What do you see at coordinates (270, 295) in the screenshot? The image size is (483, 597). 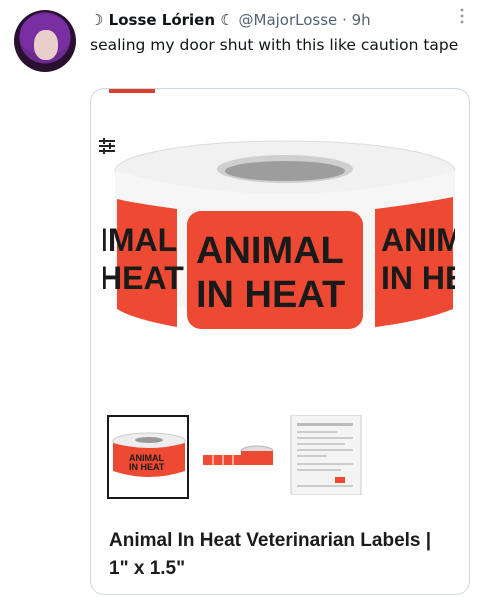 I see `label-center-2: IN HEAT` at bounding box center [270, 295].